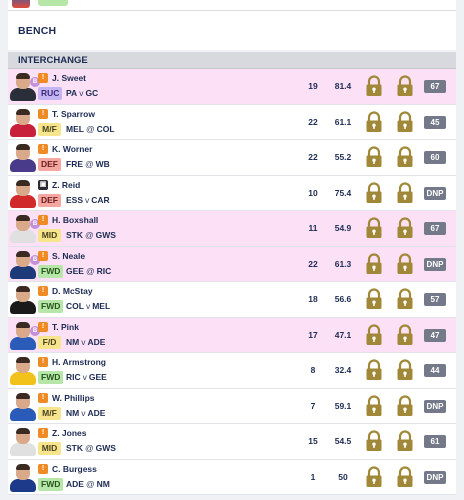 The width and height of the screenshot is (464, 500). I want to click on player-row: ! W. Phillips M/F NM v ADE 7 59.1 DNP, so click(232, 406).